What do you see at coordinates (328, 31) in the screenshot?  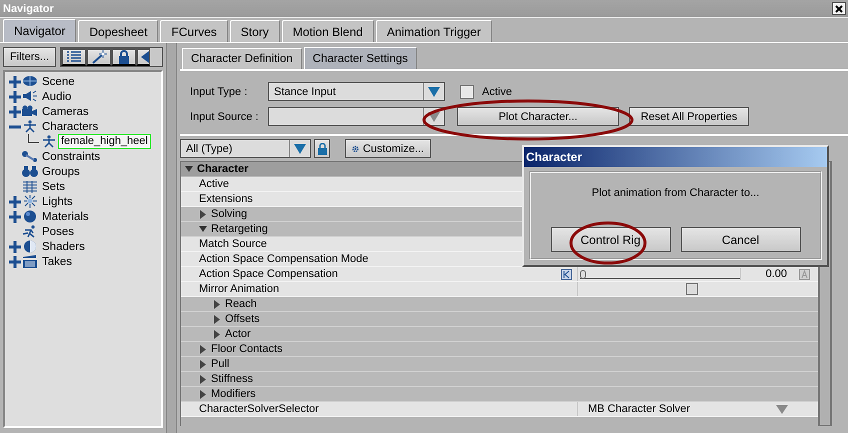 I see `tab: Motion Blend` at bounding box center [328, 31].